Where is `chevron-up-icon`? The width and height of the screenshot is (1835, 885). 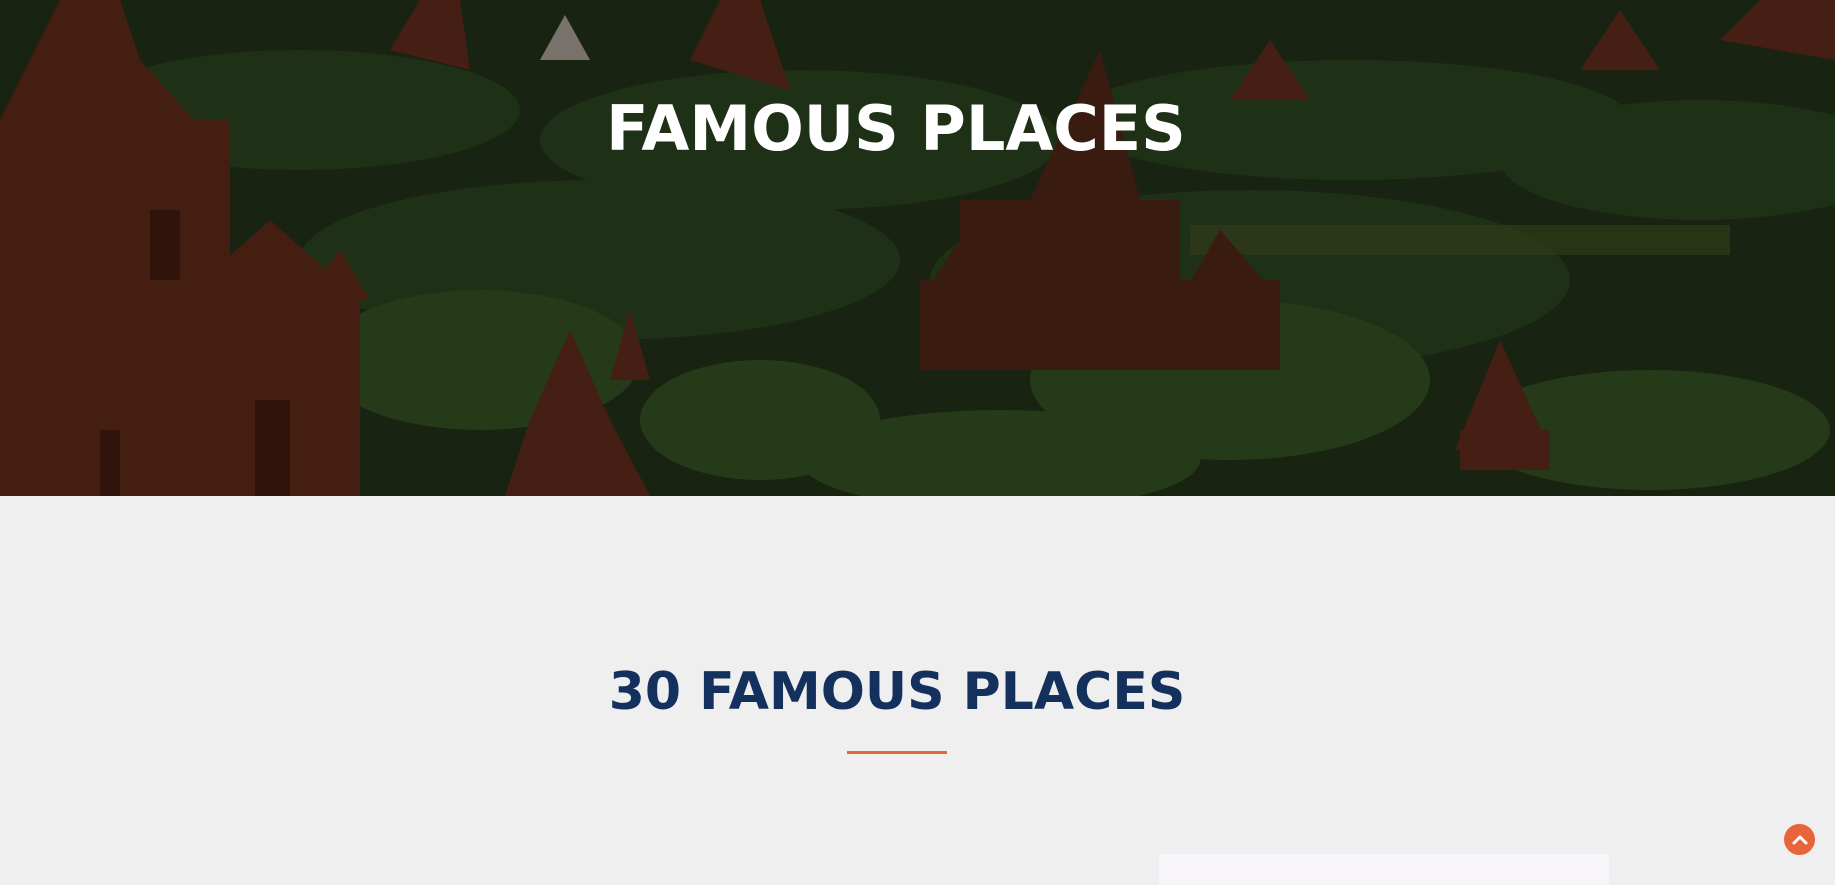
chevron-up-icon is located at coordinates (1799, 839).